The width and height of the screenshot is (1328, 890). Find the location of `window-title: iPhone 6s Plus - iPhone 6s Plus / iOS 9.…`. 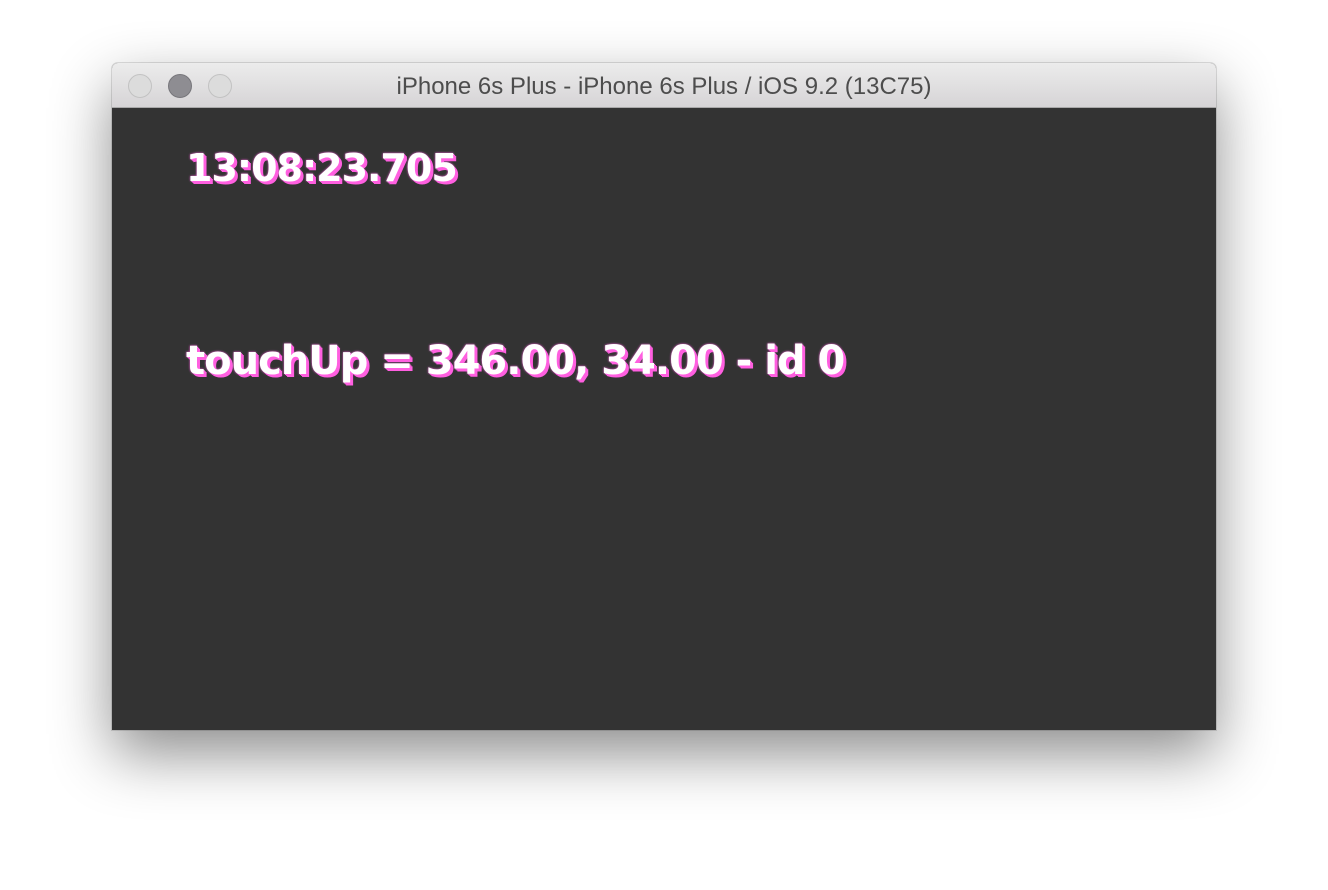

window-title: iPhone 6s Plus - iPhone 6s Plus / iOS 9.… is located at coordinates (664, 86).